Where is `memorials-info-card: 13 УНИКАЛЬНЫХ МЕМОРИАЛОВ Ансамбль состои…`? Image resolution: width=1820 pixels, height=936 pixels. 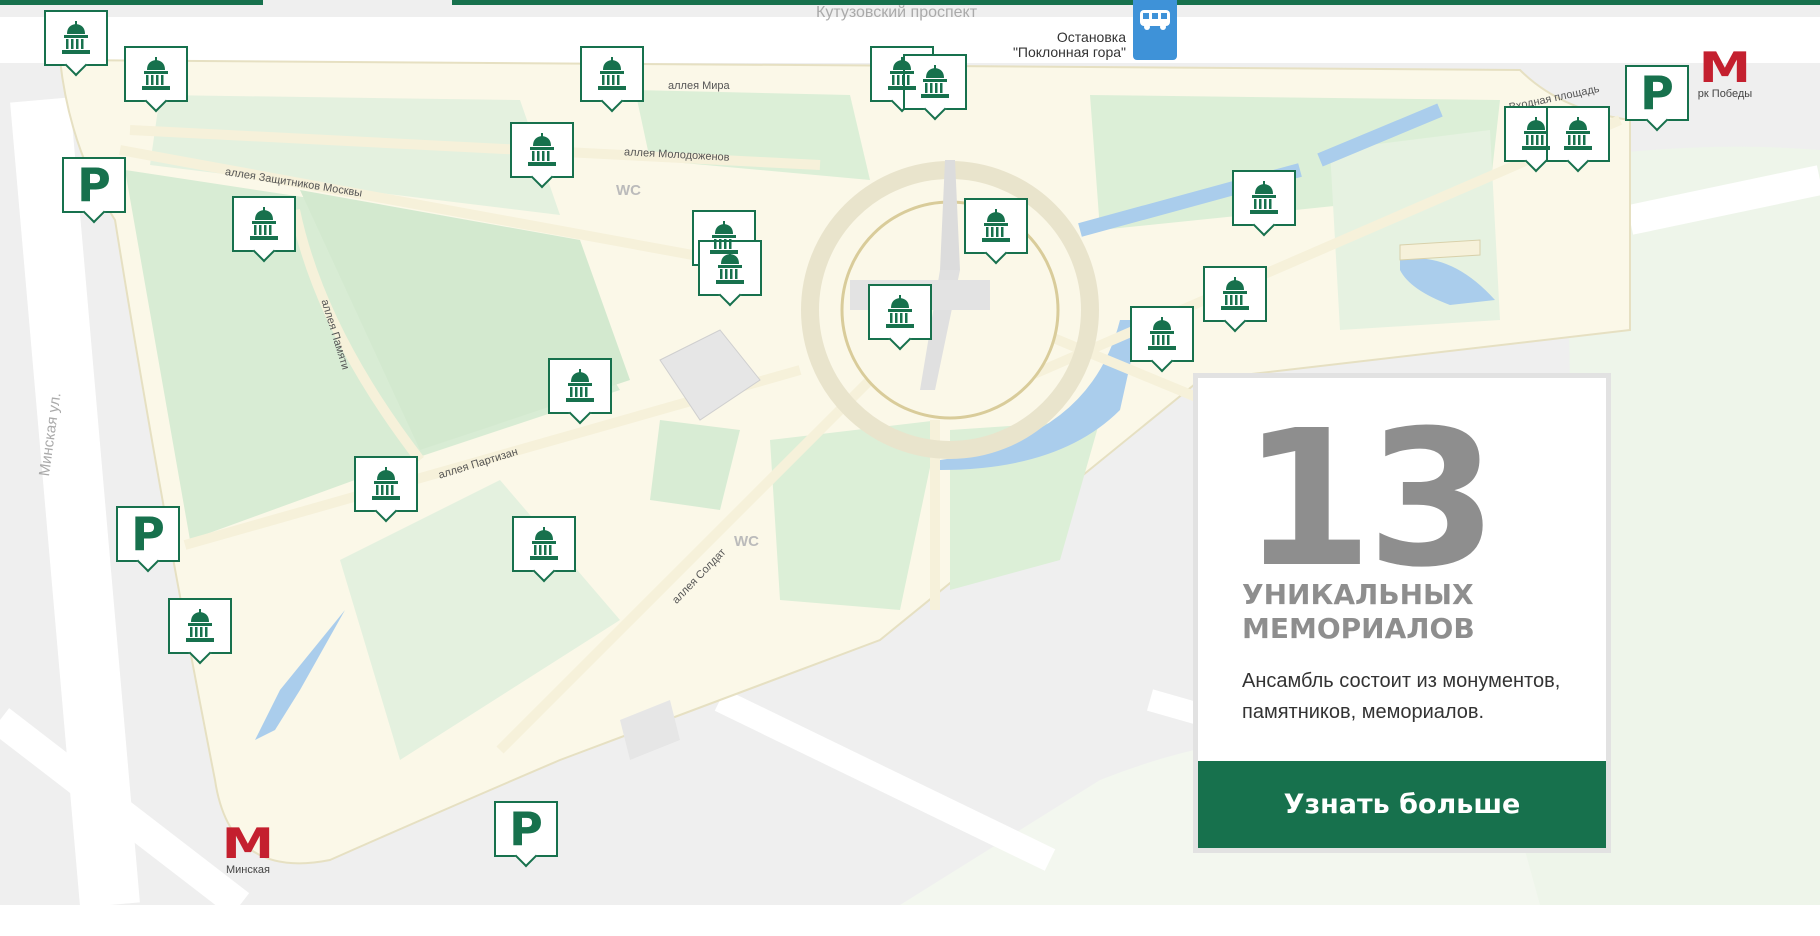 memorials-info-card: 13 УНИКАЛЬНЫХ МЕМОРИАЛОВ Ансамбль состои… is located at coordinates (1402, 613).